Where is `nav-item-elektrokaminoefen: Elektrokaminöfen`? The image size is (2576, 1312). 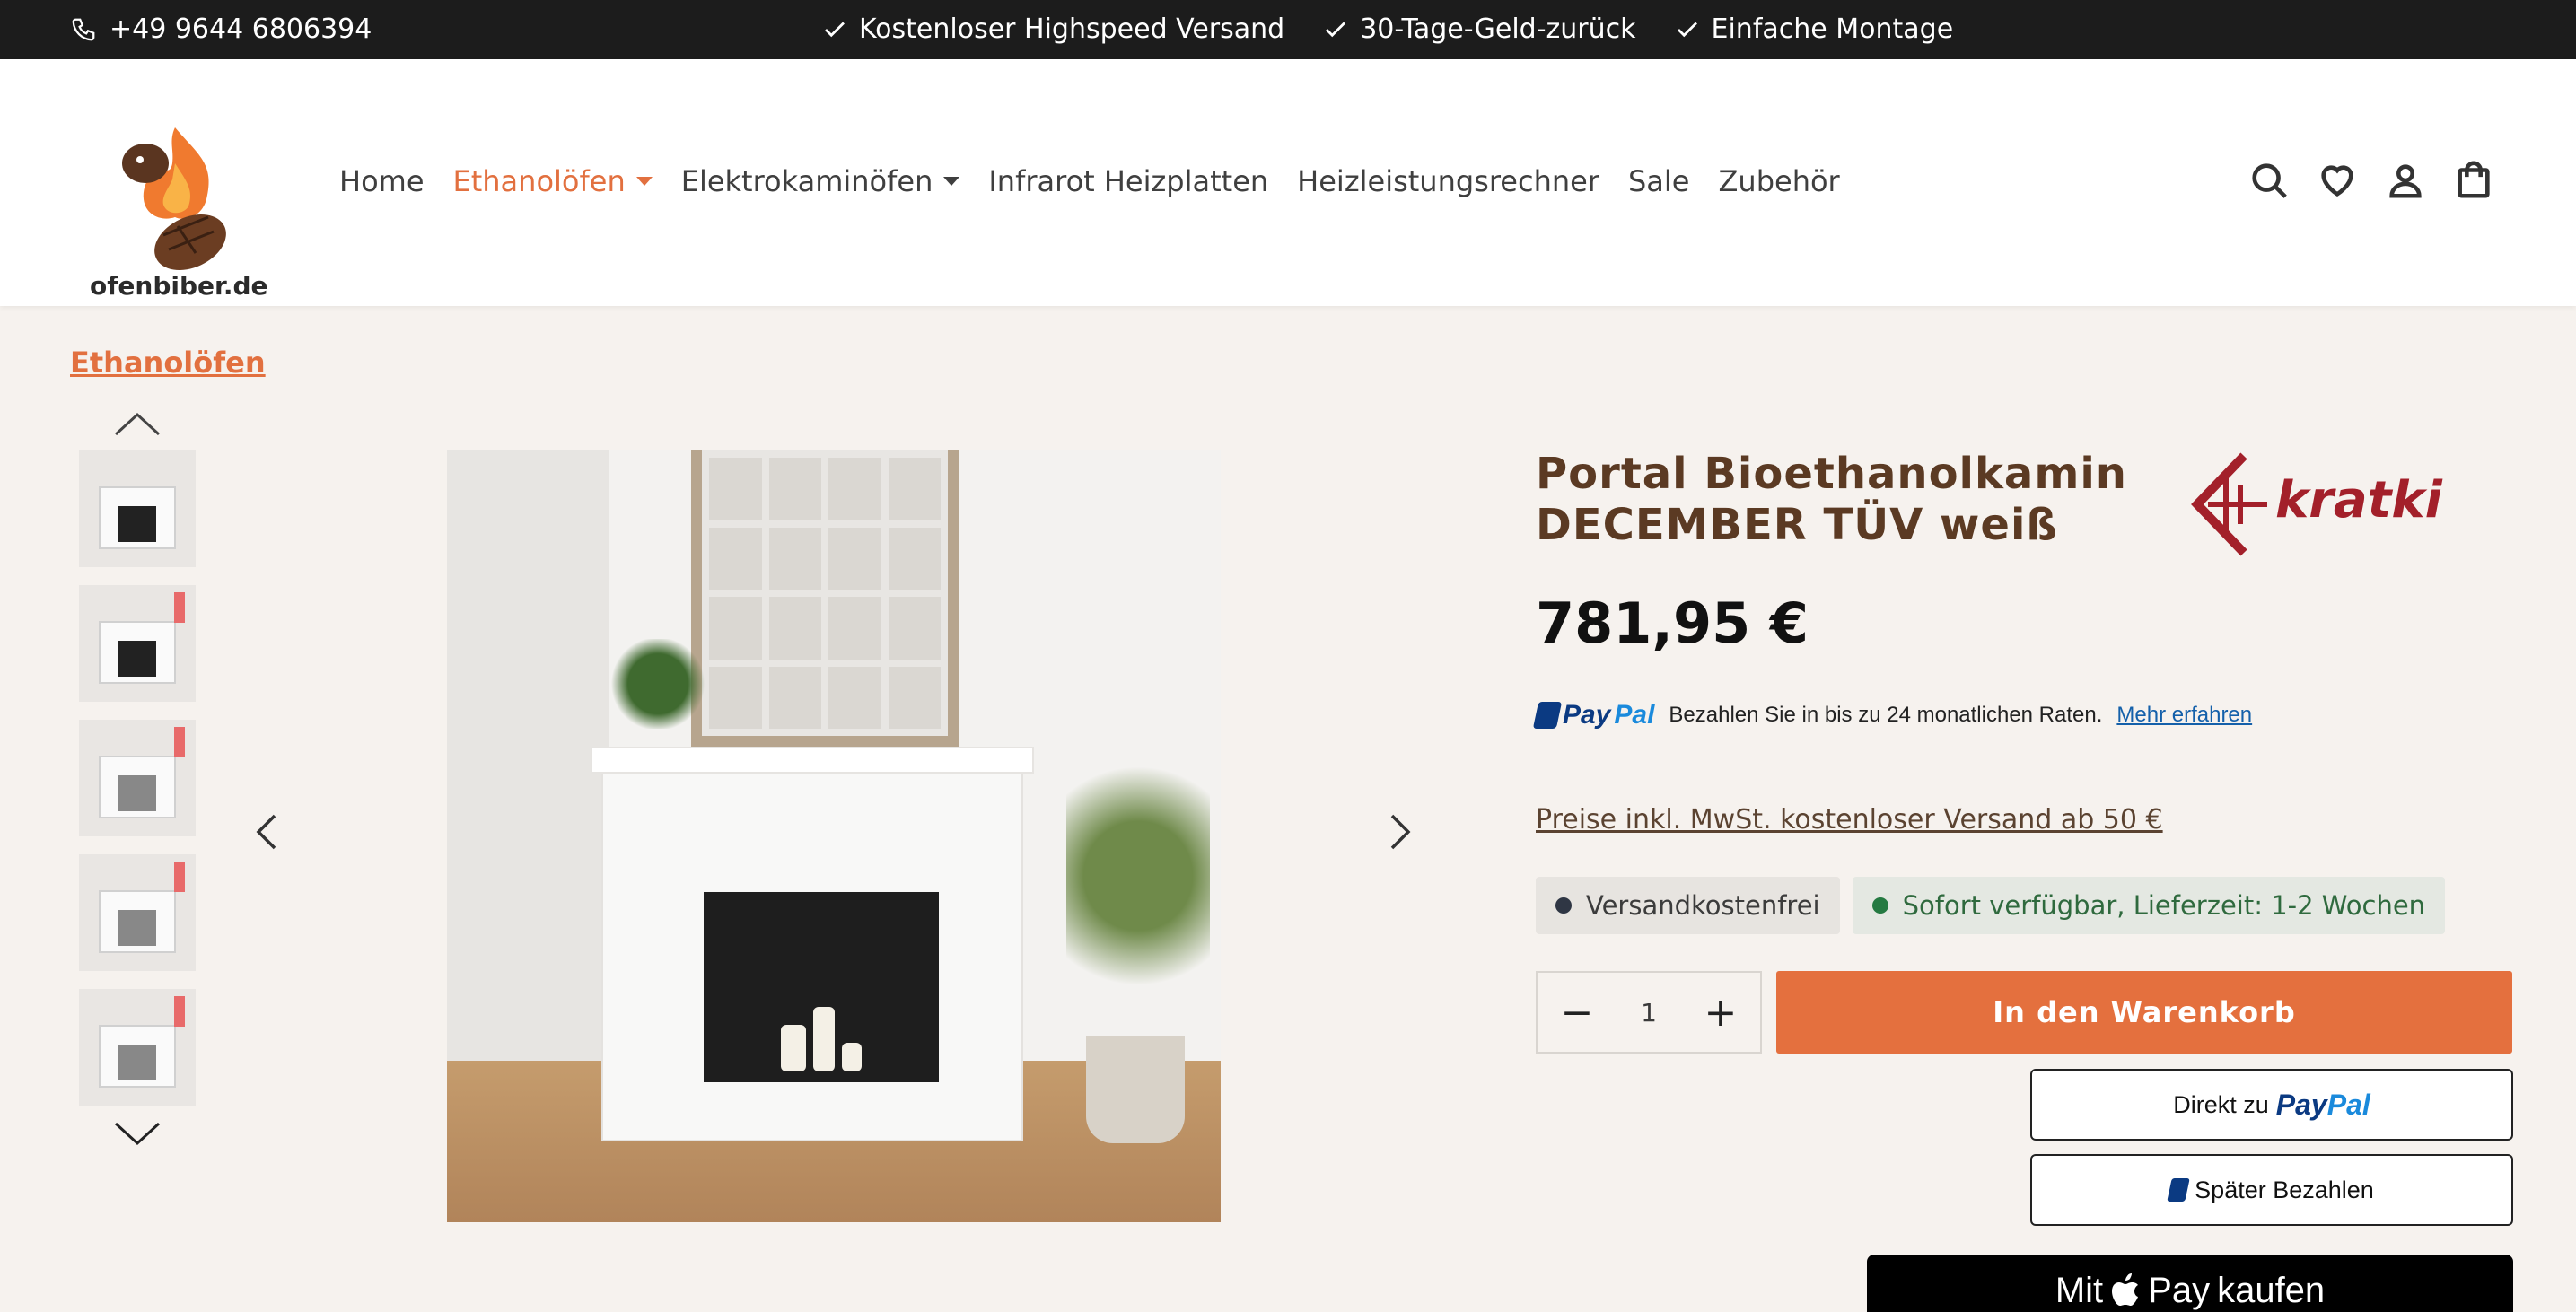 nav-item-elektrokaminoefen: Elektrokaminöfen is located at coordinates (820, 181).